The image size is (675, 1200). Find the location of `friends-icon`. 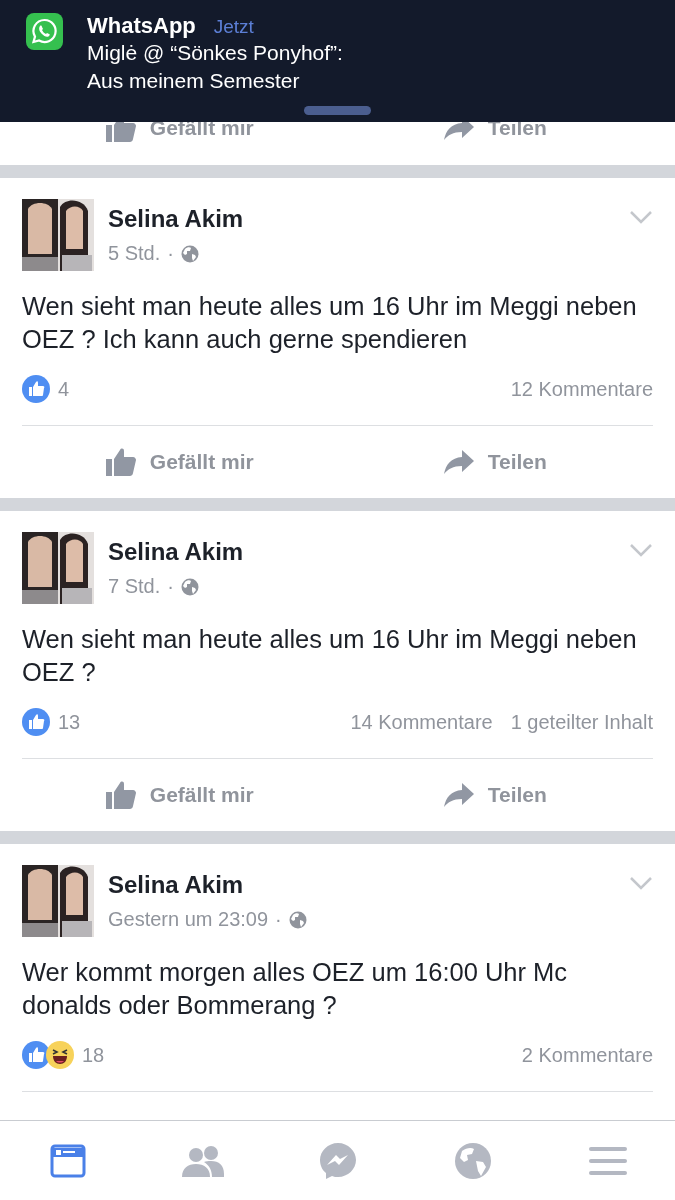

friends-icon is located at coordinates (202, 1160).